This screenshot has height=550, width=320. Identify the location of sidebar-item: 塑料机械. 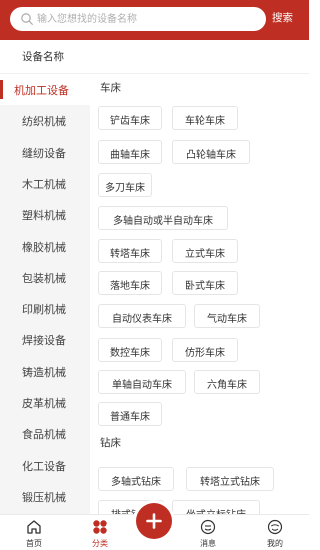
(45, 214).